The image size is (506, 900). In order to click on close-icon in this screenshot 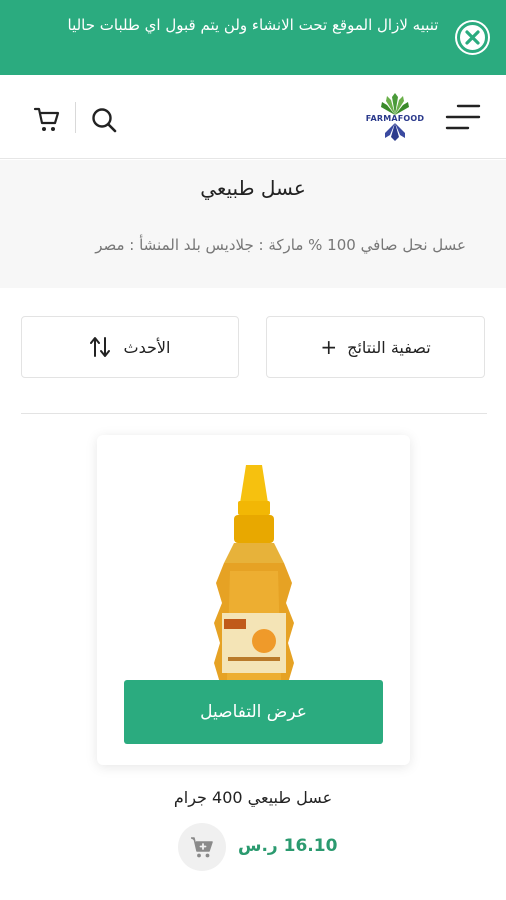, I will do `click(472, 37)`.